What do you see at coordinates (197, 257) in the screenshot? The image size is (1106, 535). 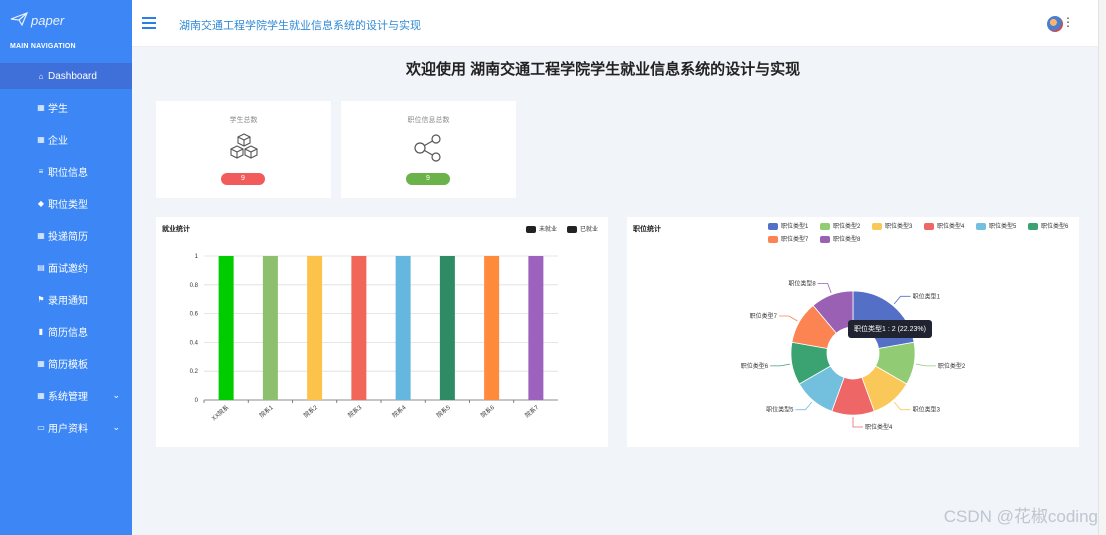 I see `y-tick-label: 1` at bounding box center [197, 257].